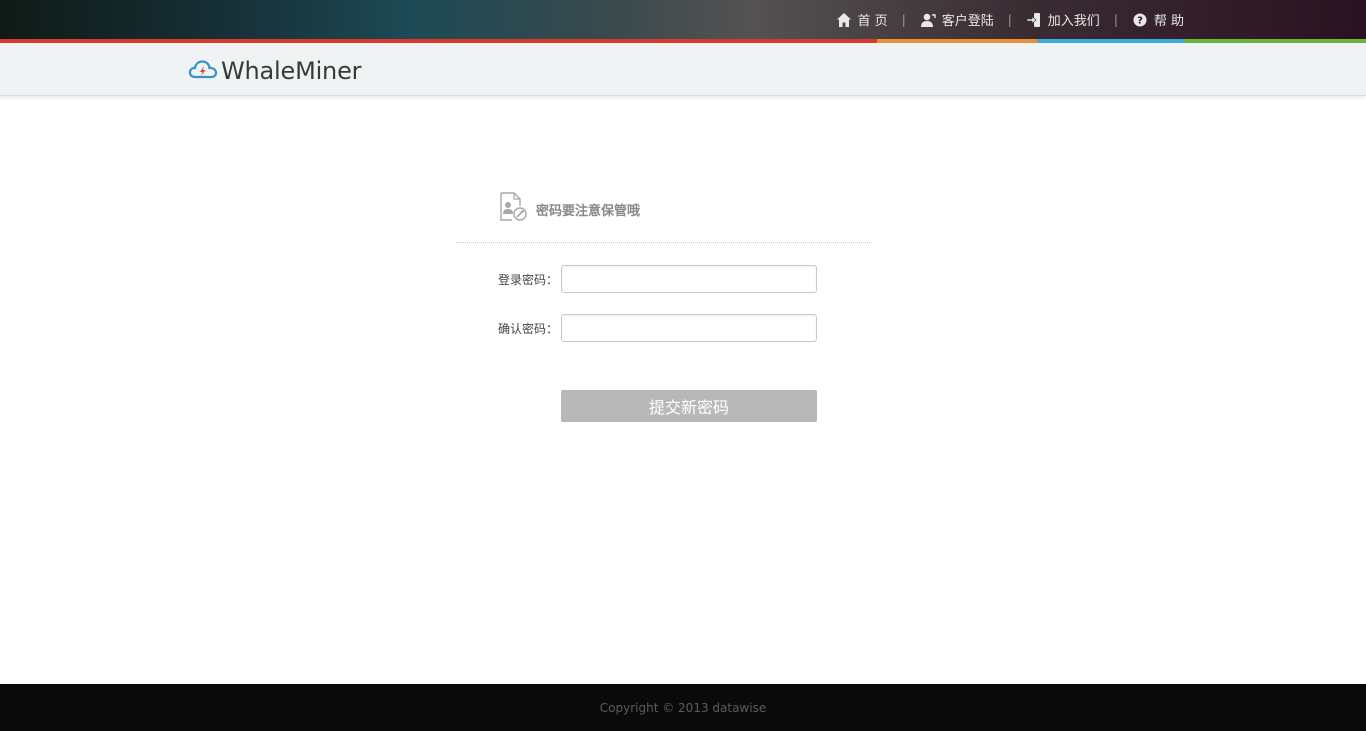 This screenshot has width=1366, height=731. Describe the element at coordinates (513, 209) in the screenshot. I see `document-key-icon` at that location.